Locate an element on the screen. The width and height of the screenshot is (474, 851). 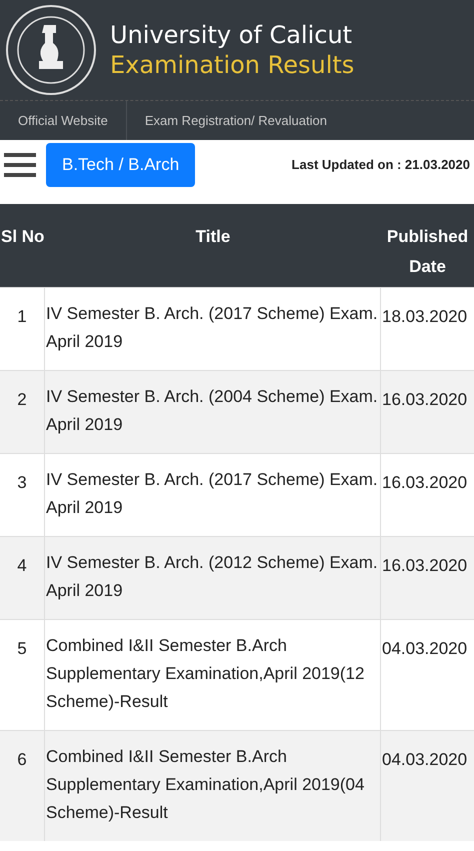
last-updated-text: Last Updated on : 21.03.2020 is located at coordinates (381, 165).